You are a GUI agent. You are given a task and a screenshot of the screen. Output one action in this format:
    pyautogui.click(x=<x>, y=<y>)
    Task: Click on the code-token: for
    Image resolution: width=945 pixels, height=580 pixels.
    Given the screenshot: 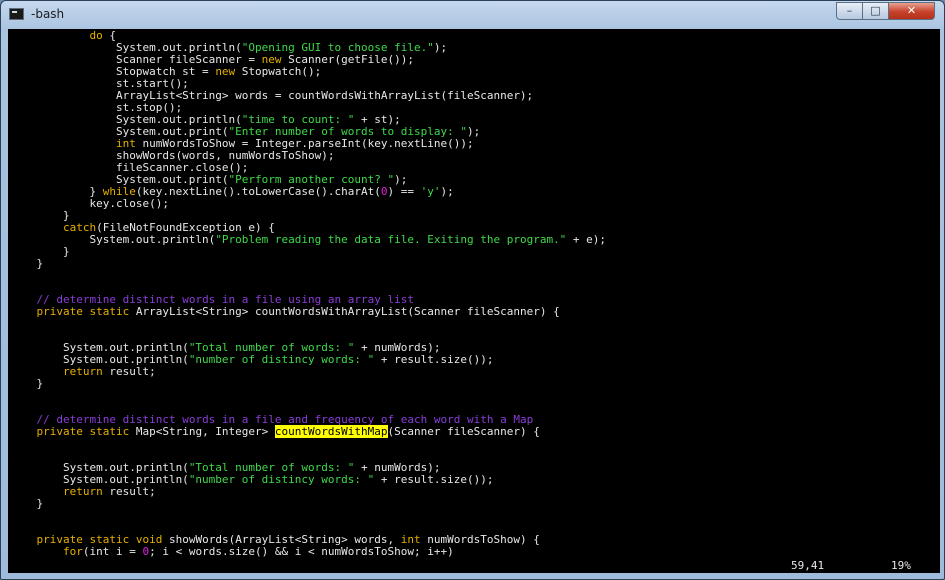 What is the action you would take?
    pyautogui.click(x=72, y=551)
    